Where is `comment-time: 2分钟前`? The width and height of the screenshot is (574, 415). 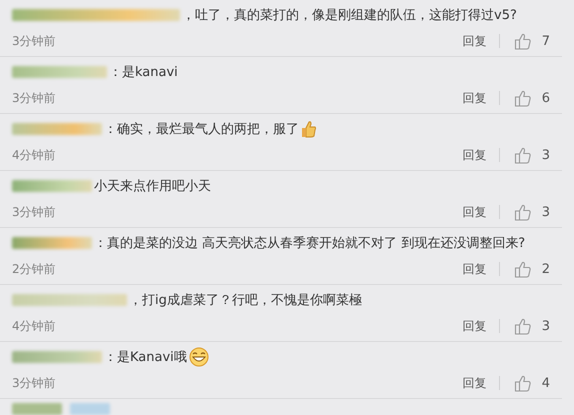
comment-time: 2分钟前 is located at coordinates (34, 269).